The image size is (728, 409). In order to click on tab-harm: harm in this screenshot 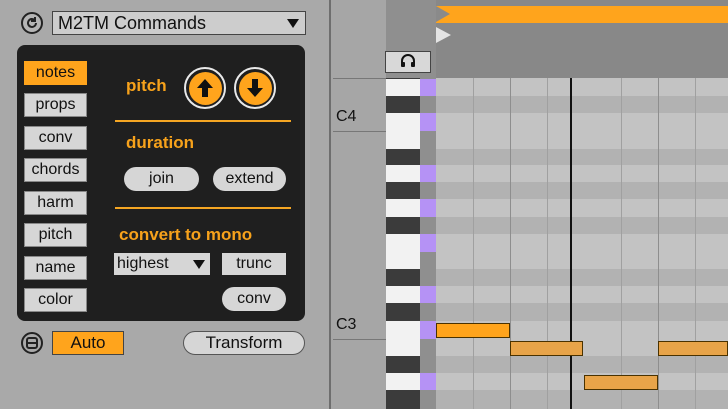, I will do `click(55, 203)`.